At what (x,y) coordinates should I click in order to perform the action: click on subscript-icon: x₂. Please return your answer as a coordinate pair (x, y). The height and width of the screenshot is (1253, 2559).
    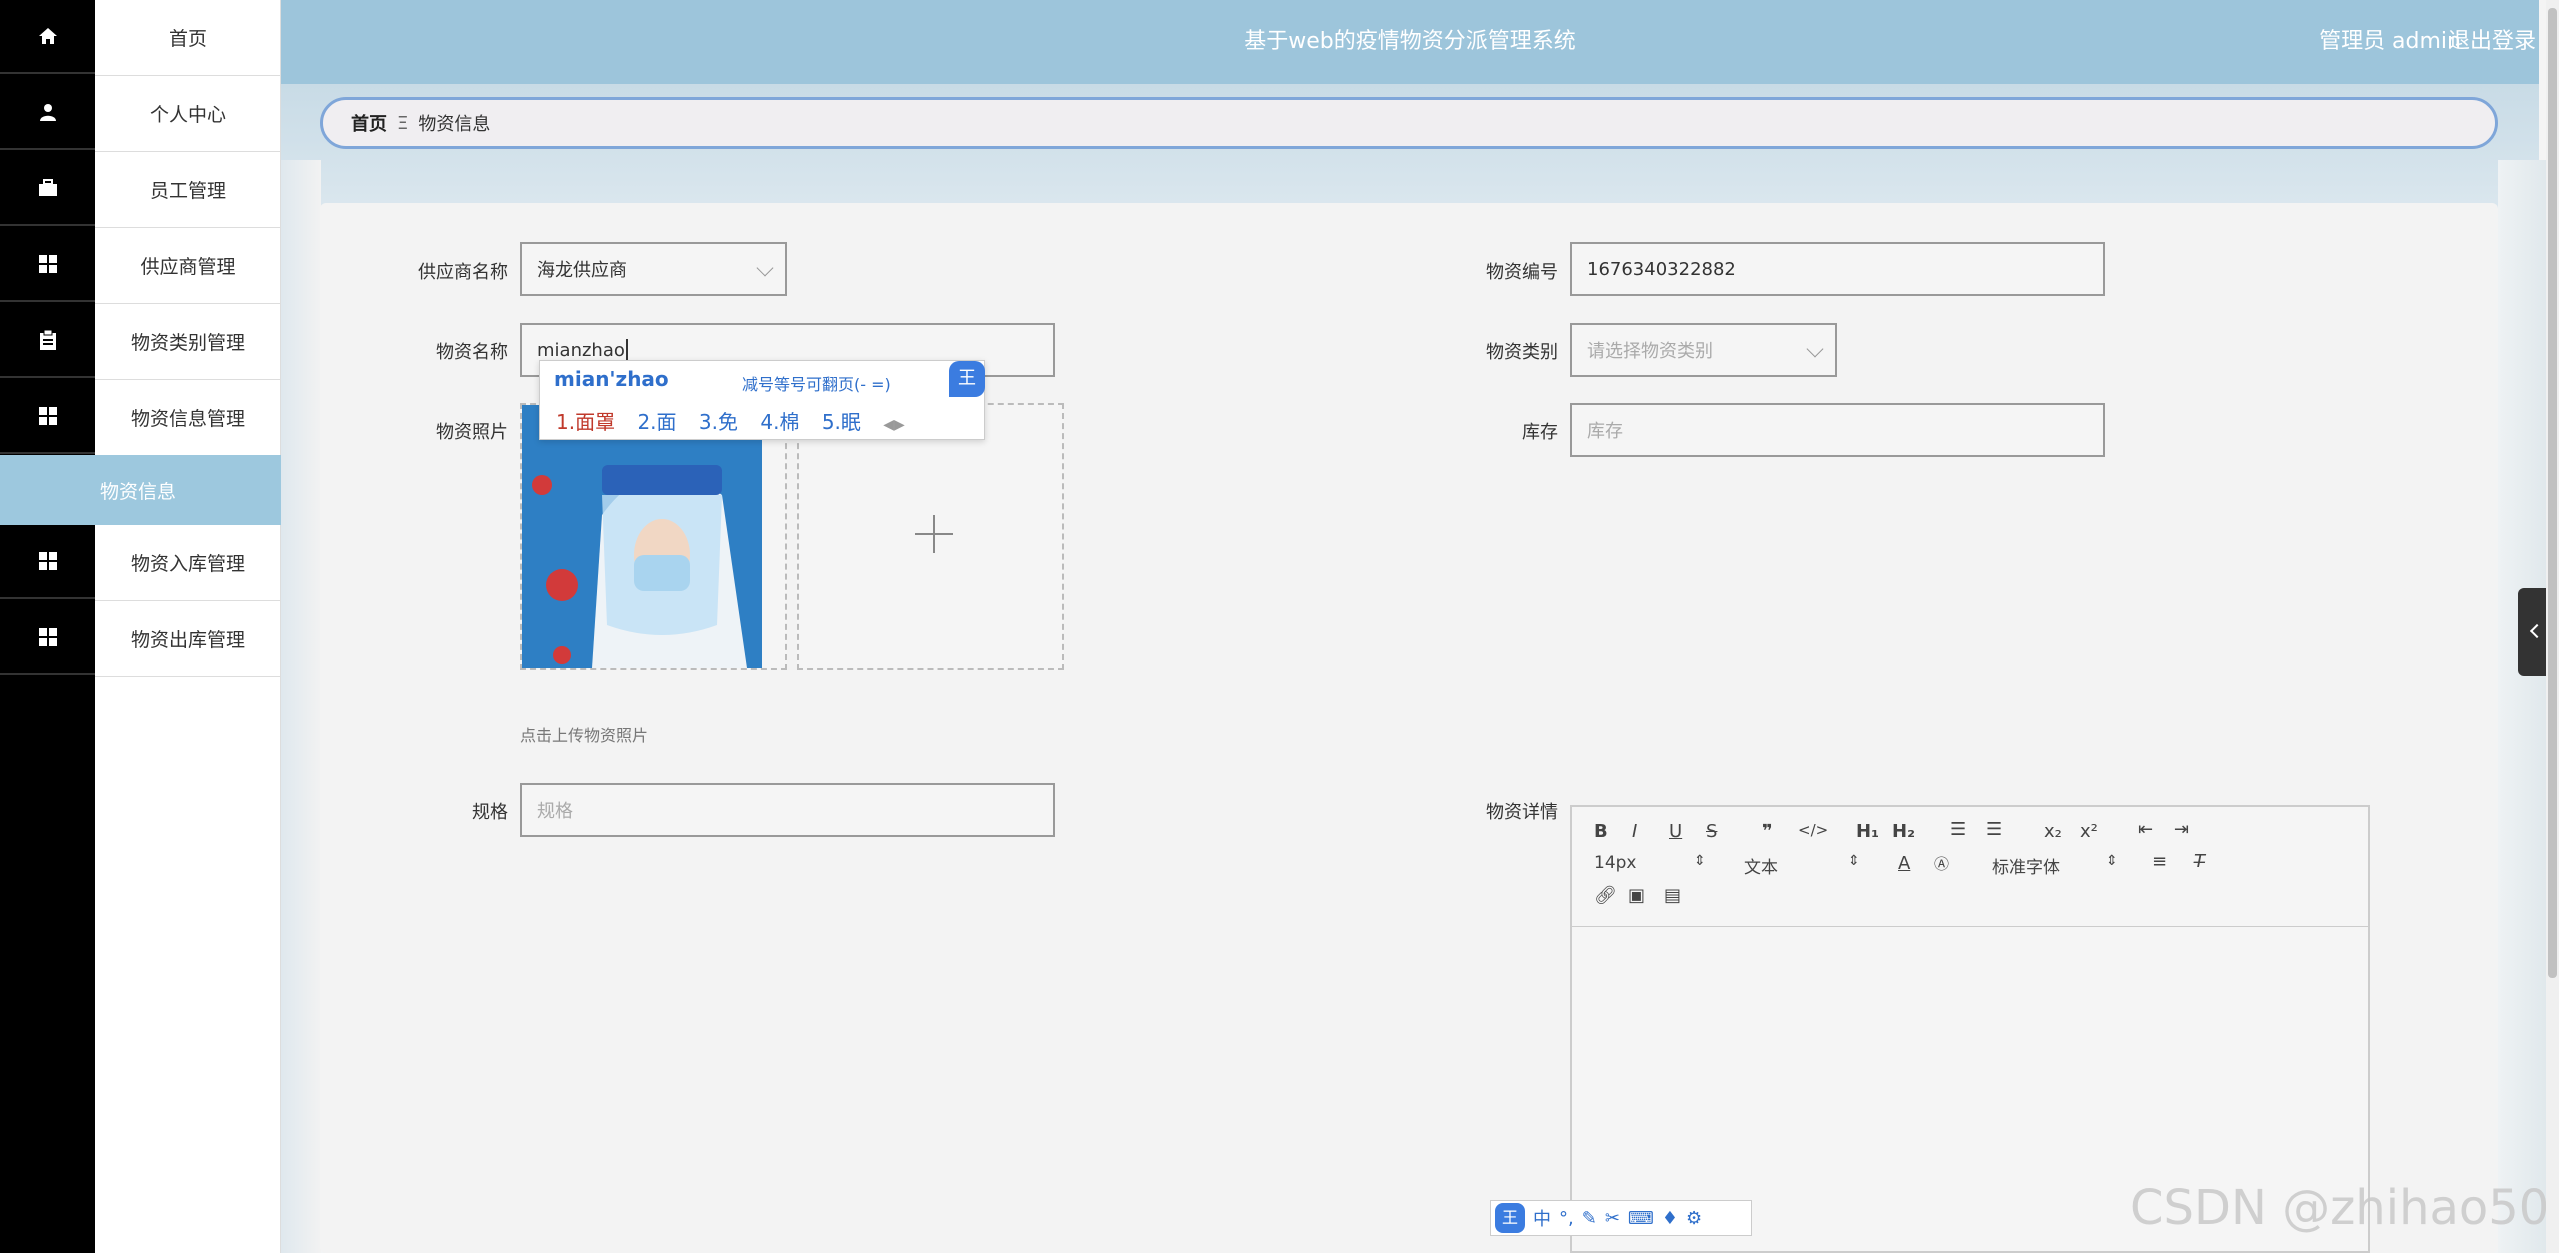
    Looking at the image, I should click on (2053, 831).